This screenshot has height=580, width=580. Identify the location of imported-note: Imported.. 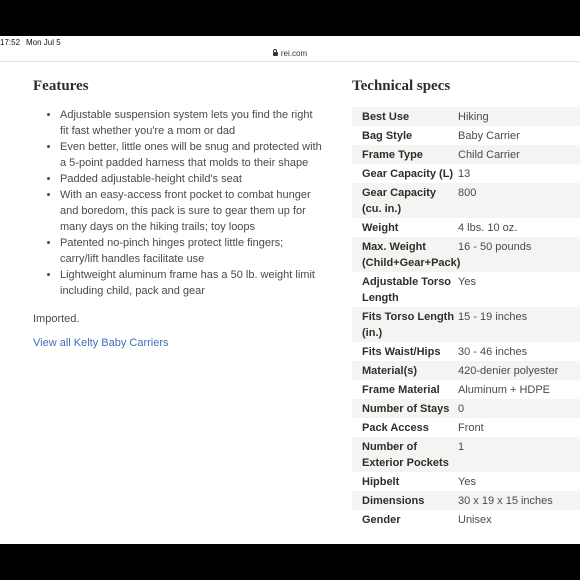
(56, 319).